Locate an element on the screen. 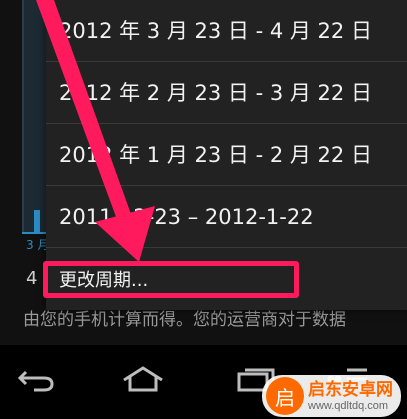 The width and height of the screenshot is (407, 419). highlight-annotation is located at coordinates (171, 279).